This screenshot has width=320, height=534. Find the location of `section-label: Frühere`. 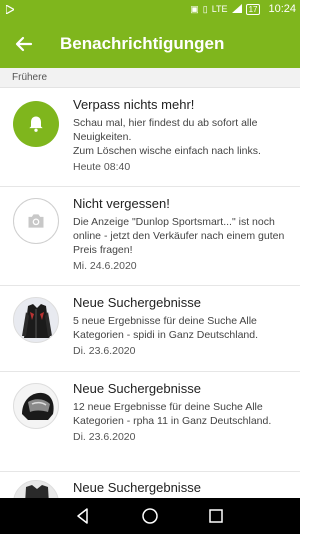

section-label: Frühere is located at coordinates (30, 77).